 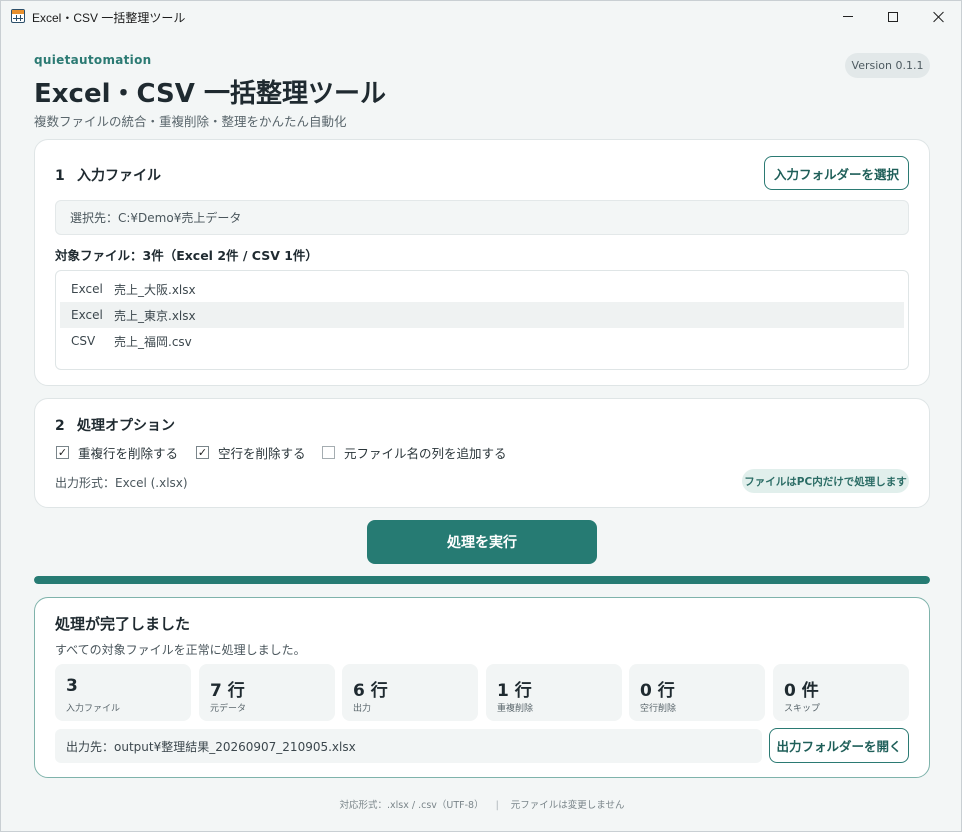 I want to click on version-badge: Version 0.1.1, so click(x=887, y=65).